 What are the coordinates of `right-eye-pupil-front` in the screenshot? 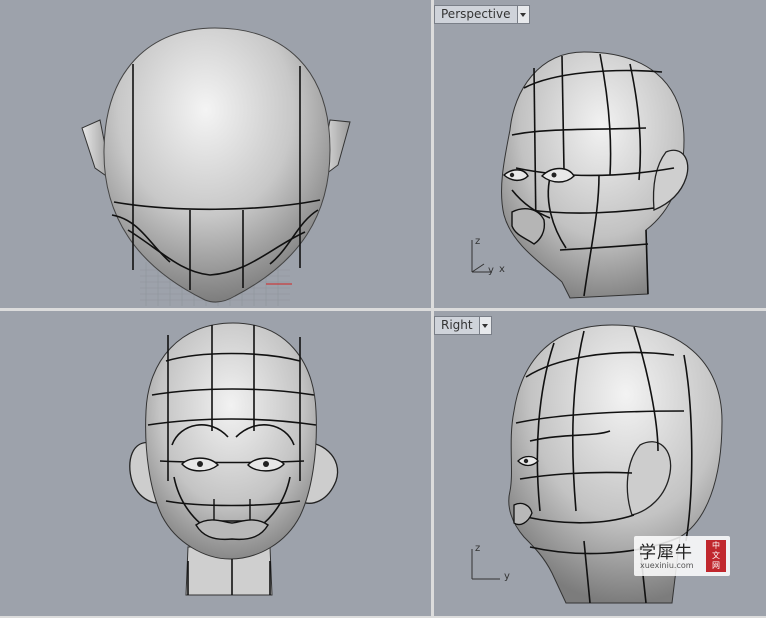 It's located at (266, 464).